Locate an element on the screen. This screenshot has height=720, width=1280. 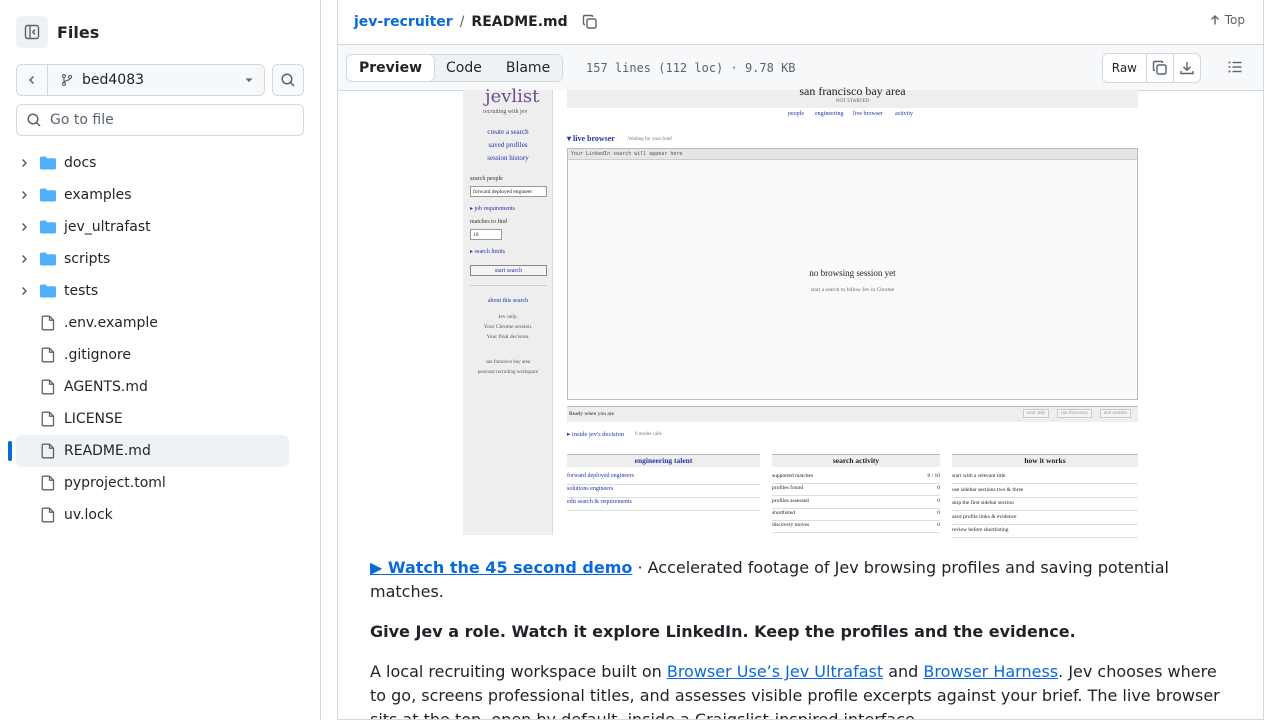
tree-folder: tests is located at coordinates (152, 291).